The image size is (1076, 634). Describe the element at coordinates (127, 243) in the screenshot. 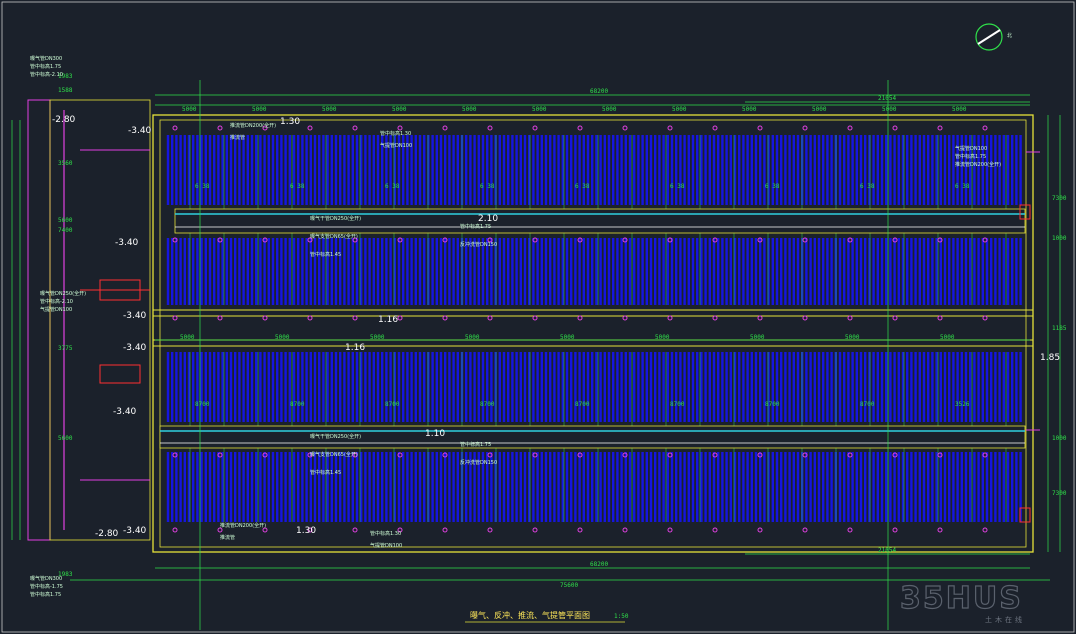

I see `level-upper_mid: -3.40` at that location.